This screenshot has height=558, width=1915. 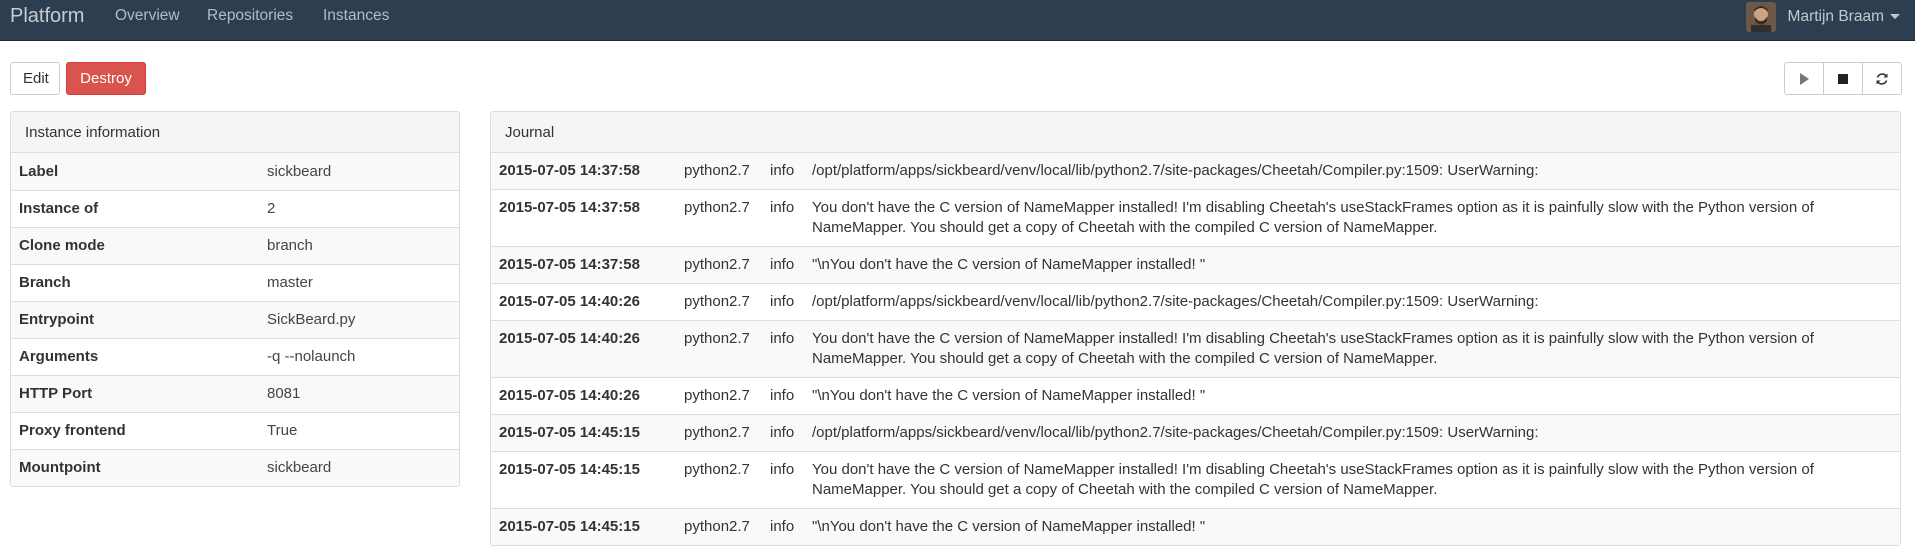 What do you see at coordinates (135, 356) in the screenshot?
I see `info-key: Arguments` at bounding box center [135, 356].